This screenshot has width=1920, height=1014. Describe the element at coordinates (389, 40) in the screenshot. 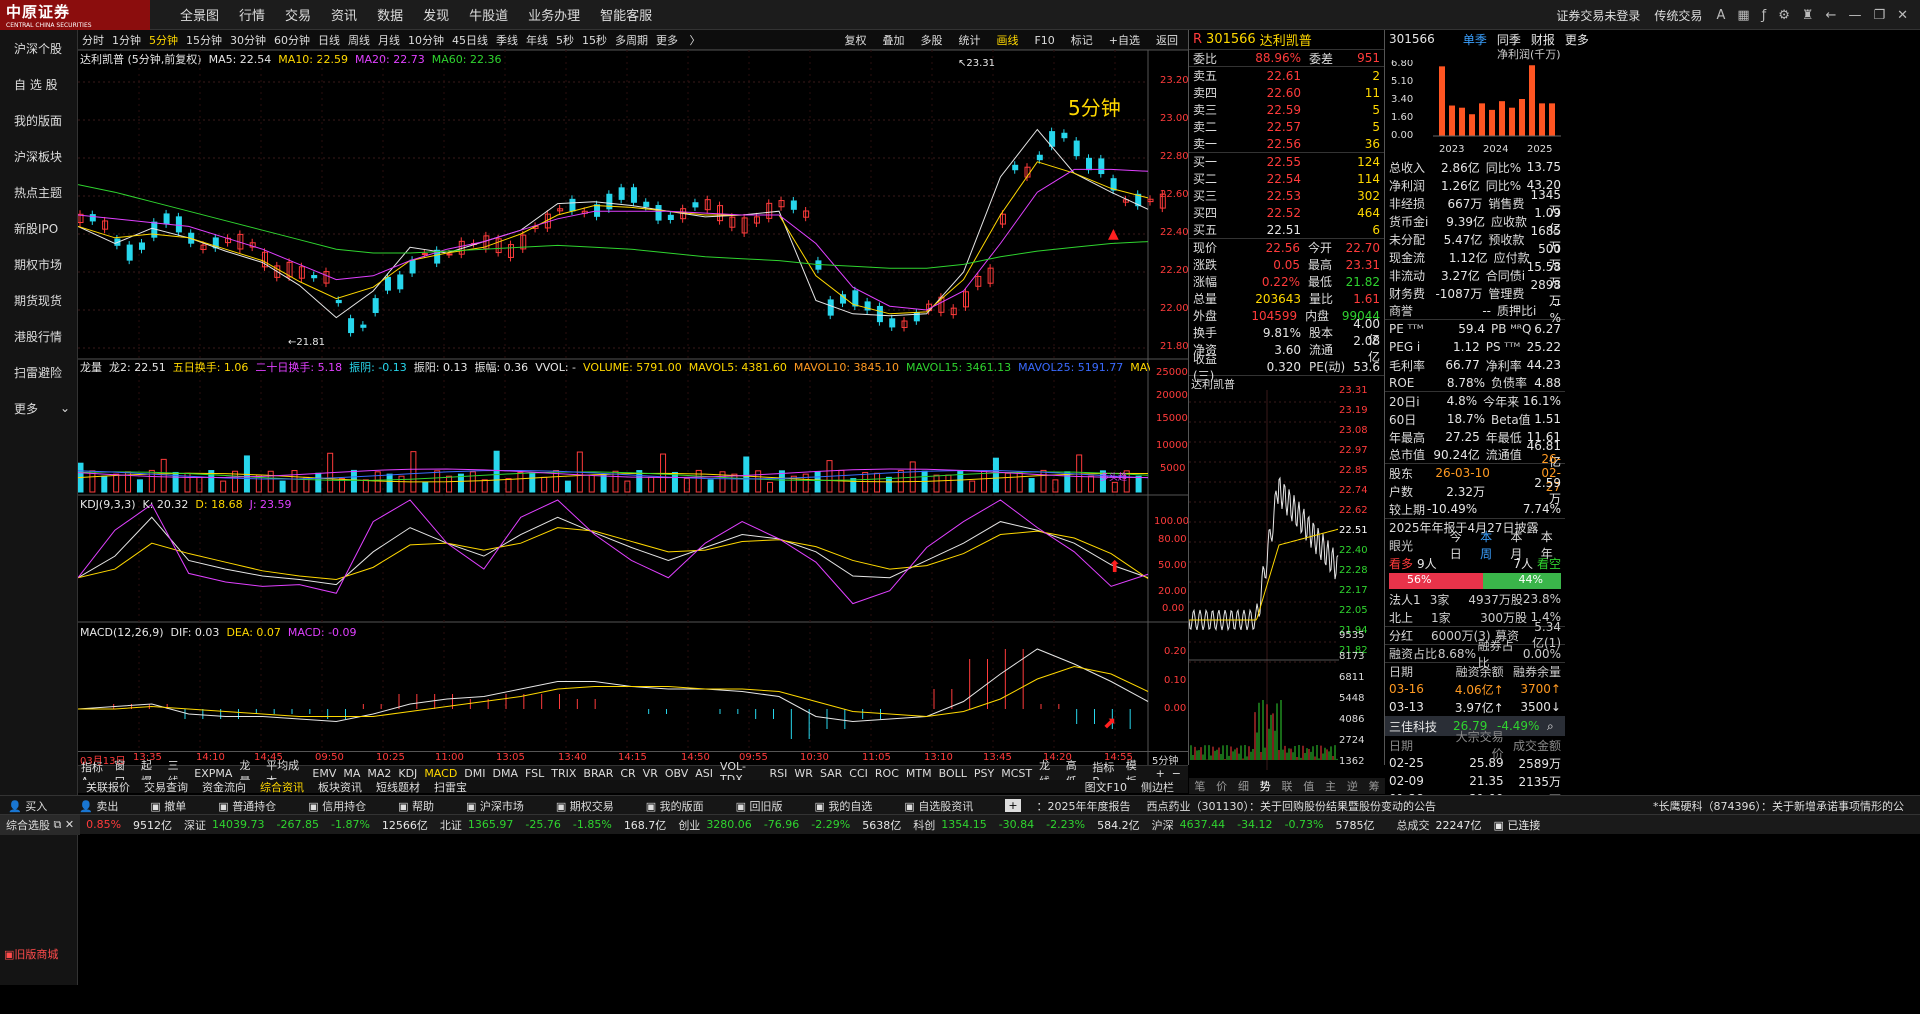

I see `period-tab: 月线` at that location.